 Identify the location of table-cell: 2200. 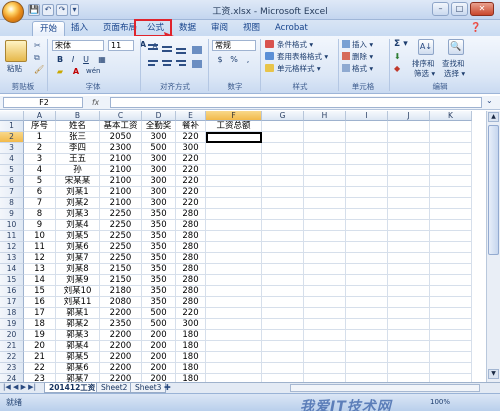
(121, 378).